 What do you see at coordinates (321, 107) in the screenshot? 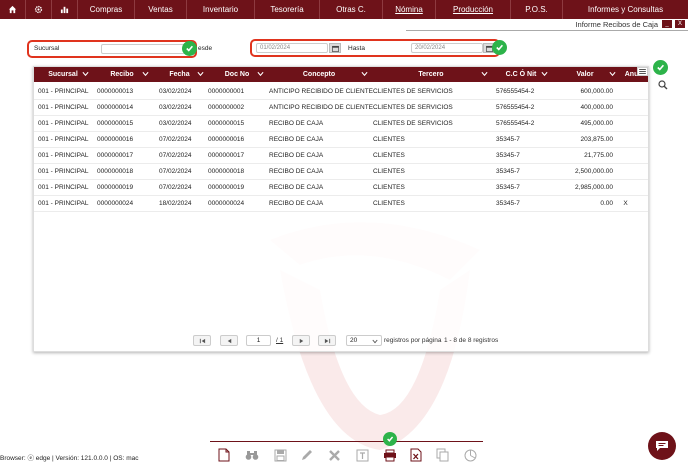
I see `cell-concepto: ANTICIPO RECIBIDO DE CLIENTE` at bounding box center [321, 107].